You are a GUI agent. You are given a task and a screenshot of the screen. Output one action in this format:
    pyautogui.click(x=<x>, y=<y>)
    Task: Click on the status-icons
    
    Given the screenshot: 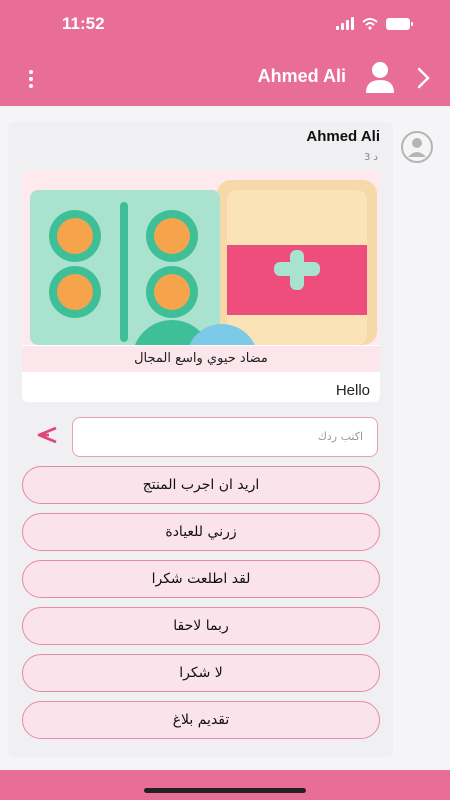 What is the action you would take?
    pyautogui.click(x=374, y=23)
    